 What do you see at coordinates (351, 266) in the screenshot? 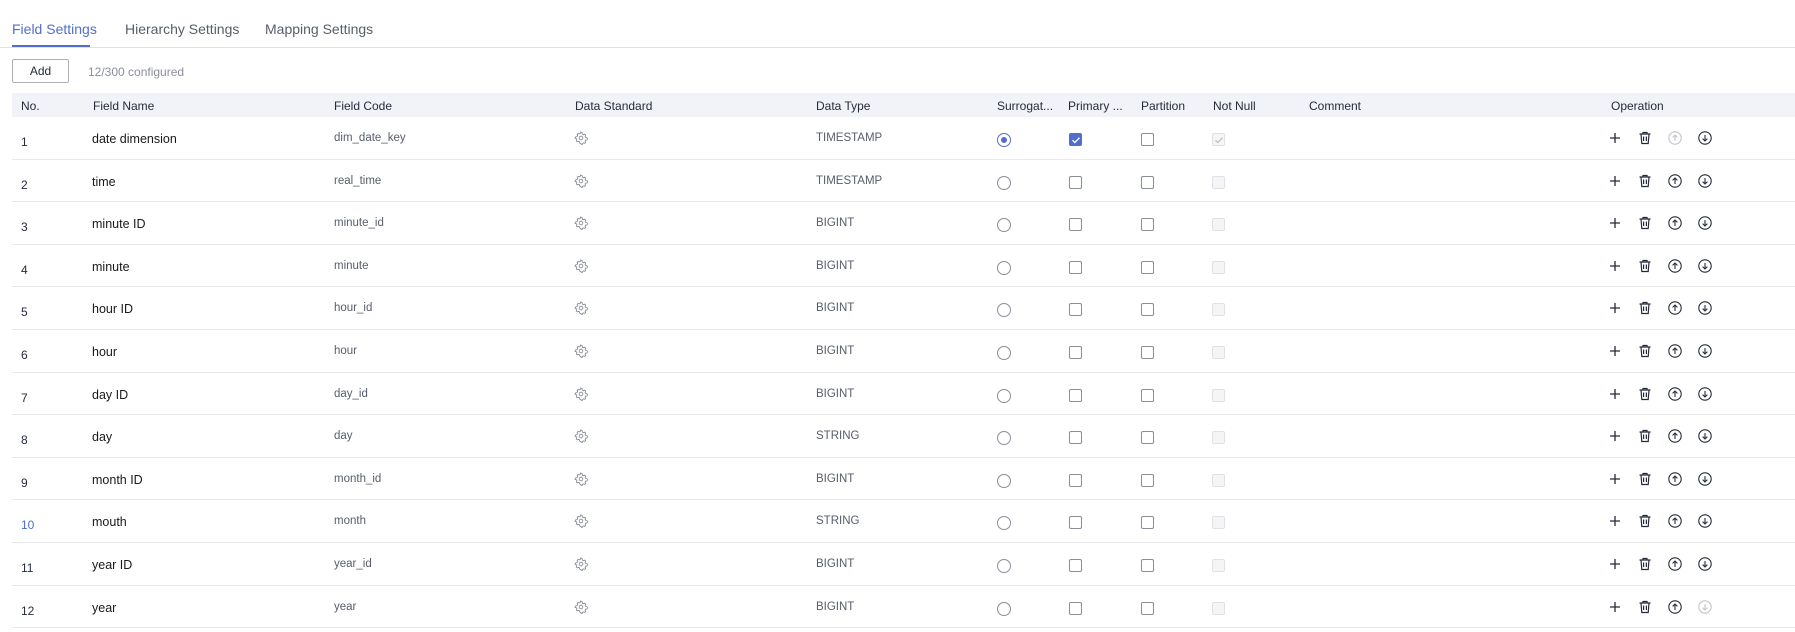
I see `field-code-cell: minute` at bounding box center [351, 266].